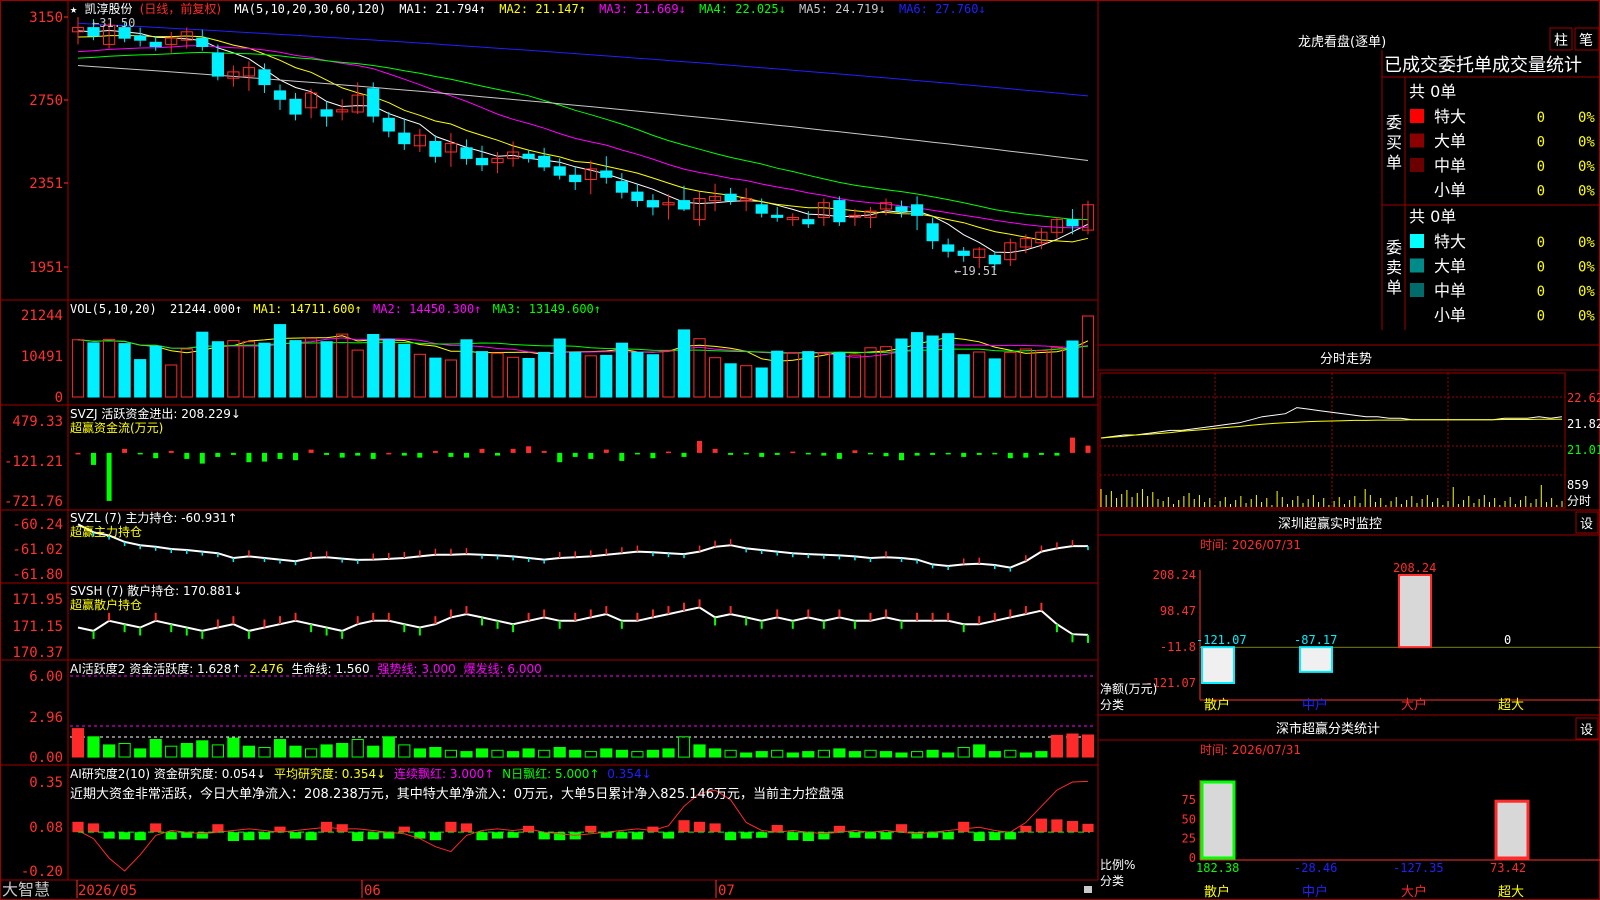  I want to click on svzj-title: SVZJ 活跃资金进出: 208.229↓, so click(155, 413).